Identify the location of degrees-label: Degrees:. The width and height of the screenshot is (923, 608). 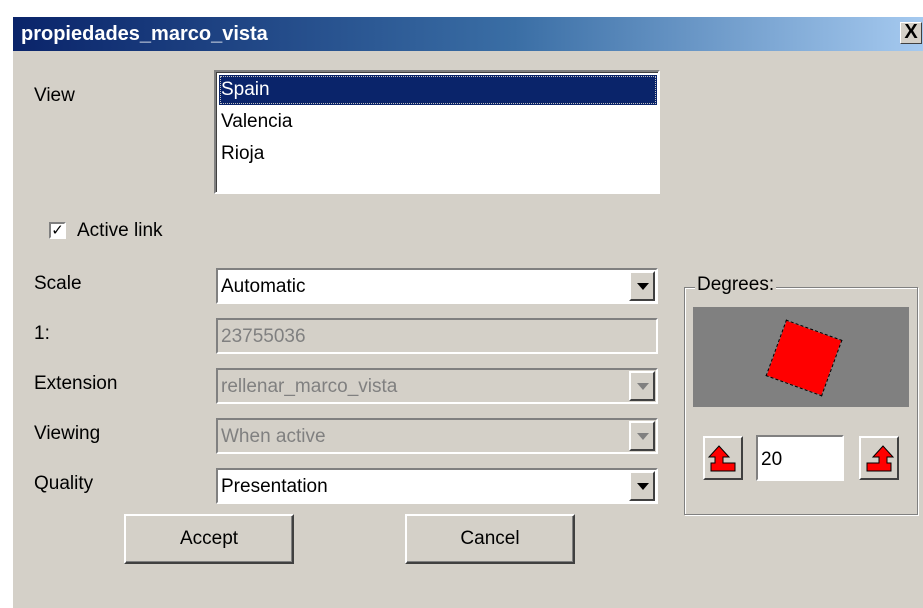
(736, 285).